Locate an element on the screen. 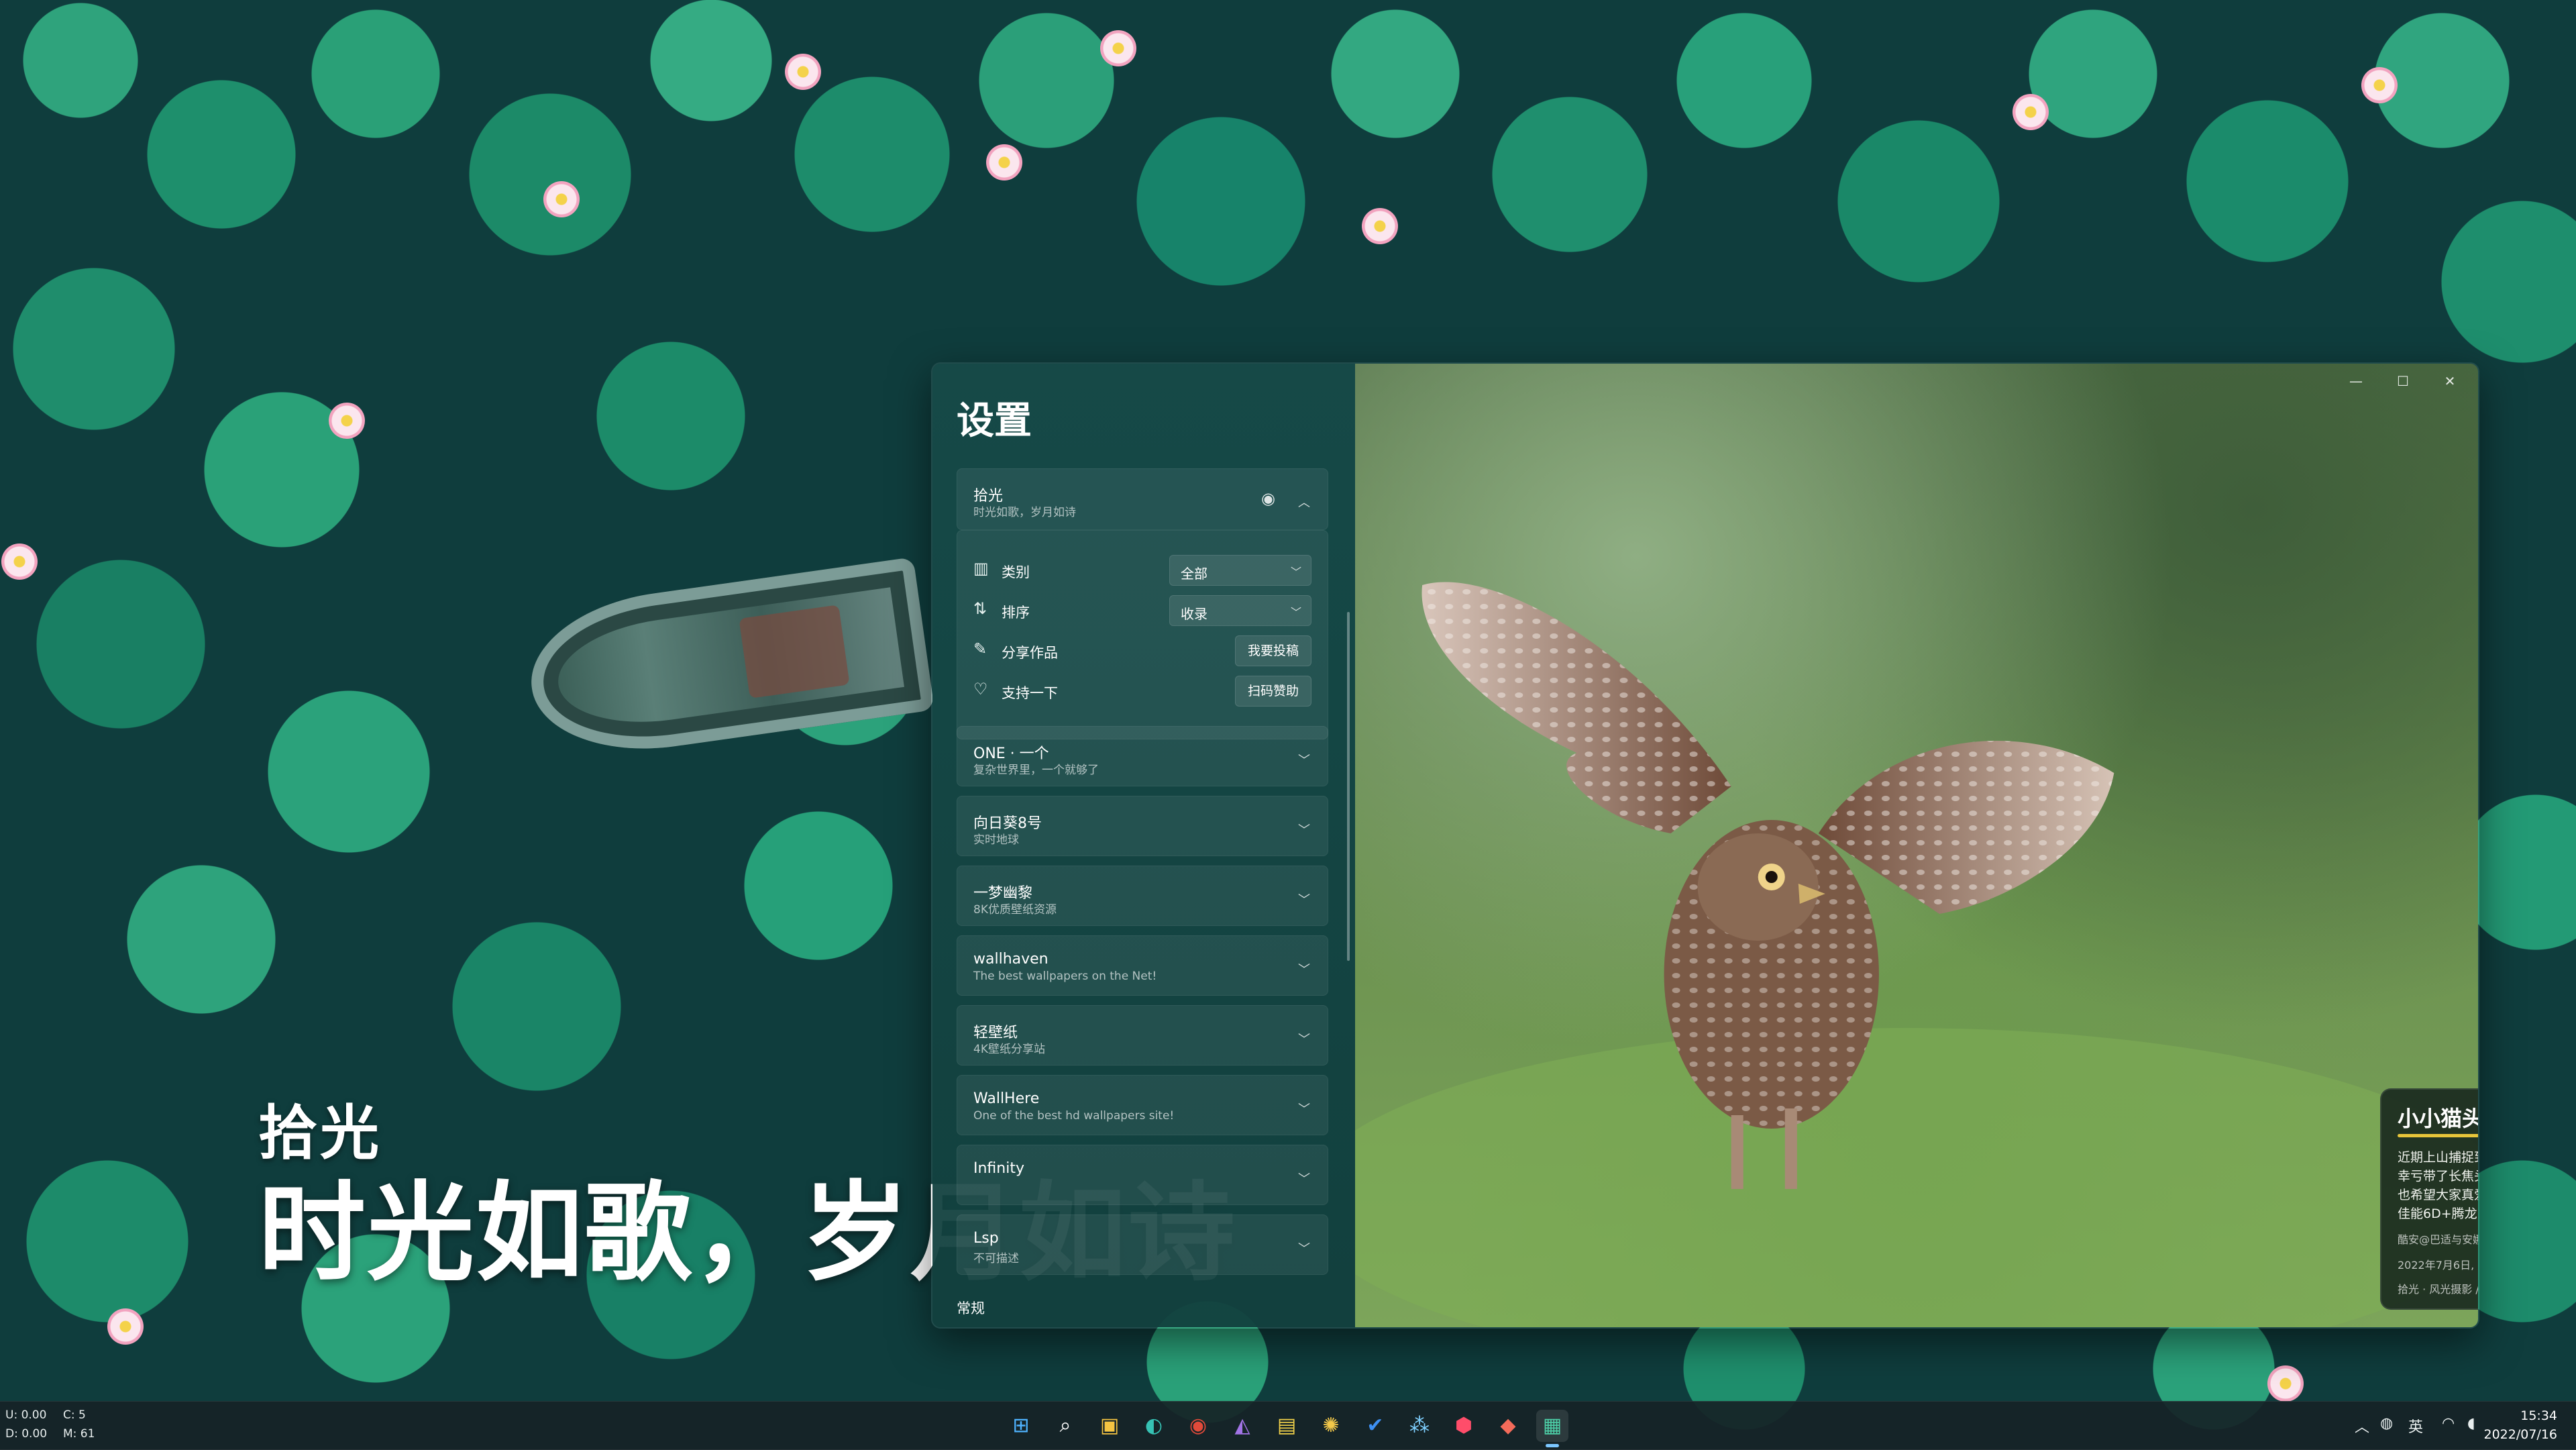 The height and width of the screenshot is (1450, 2576). source-card-expanded: 拾光 时光如歌，岁月如诗 ◉ ︿ is located at coordinates (1142, 499).